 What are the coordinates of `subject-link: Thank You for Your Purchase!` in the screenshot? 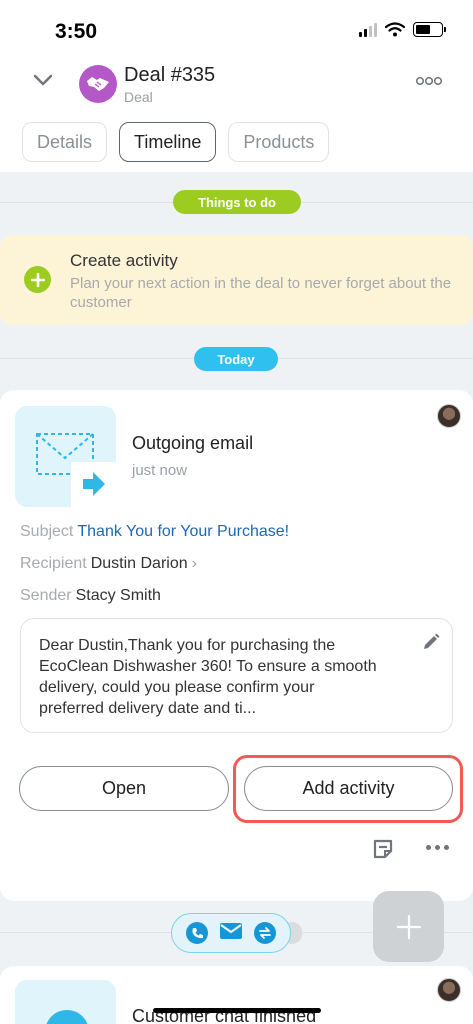 It's located at (183, 531).